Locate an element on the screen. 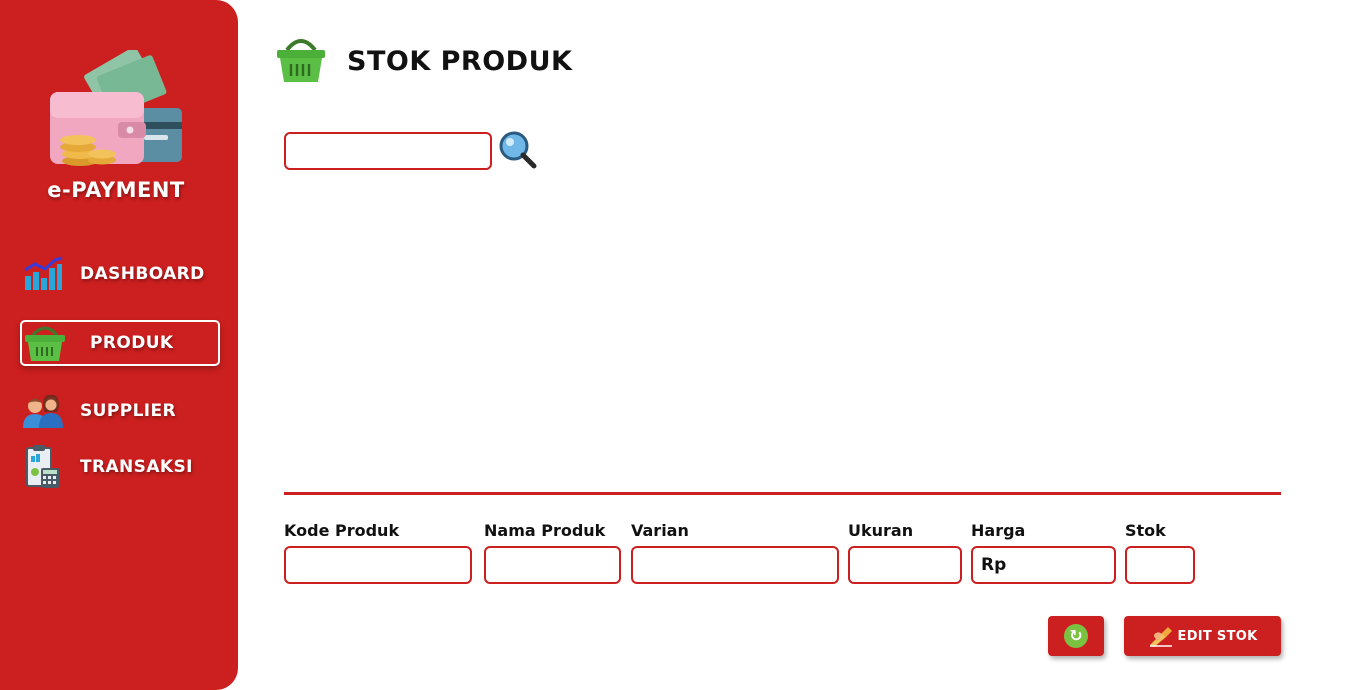 The height and width of the screenshot is (690, 1345). refresh-icon: ↻ is located at coordinates (1076, 636).